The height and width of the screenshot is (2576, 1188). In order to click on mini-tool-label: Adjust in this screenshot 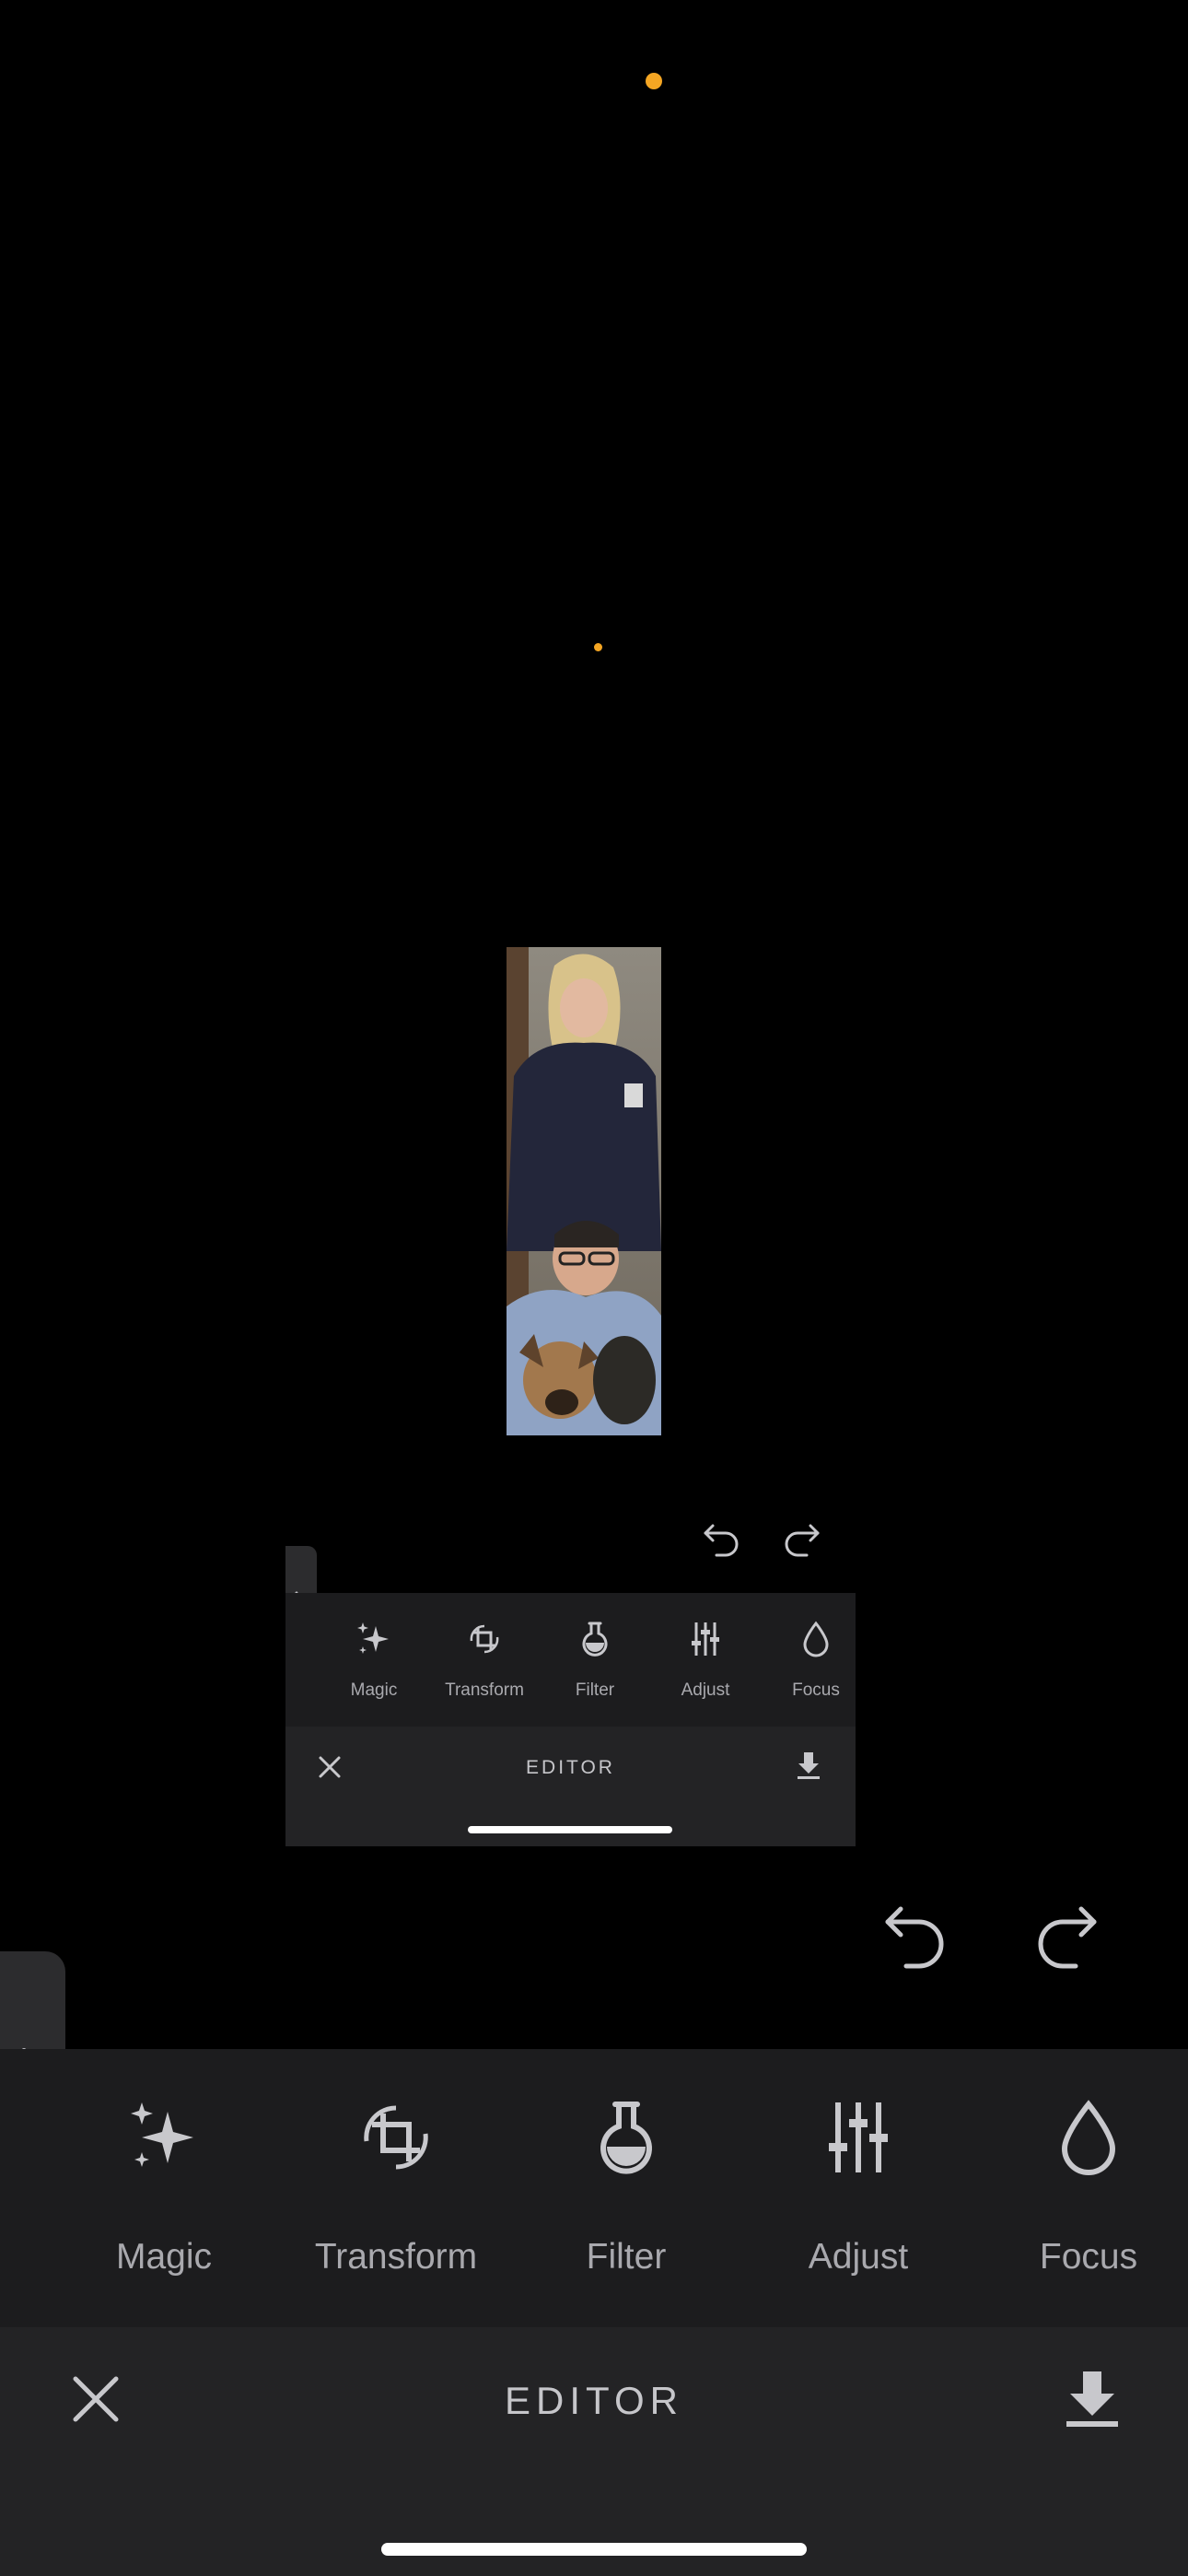, I will do `click(705, 1690)`.